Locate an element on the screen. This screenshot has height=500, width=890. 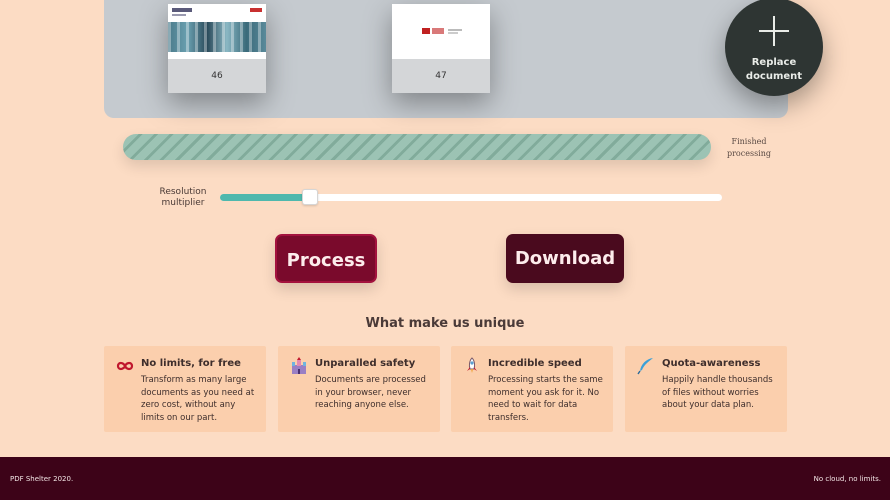
process-button: Process is located at coordinates (326, 258).